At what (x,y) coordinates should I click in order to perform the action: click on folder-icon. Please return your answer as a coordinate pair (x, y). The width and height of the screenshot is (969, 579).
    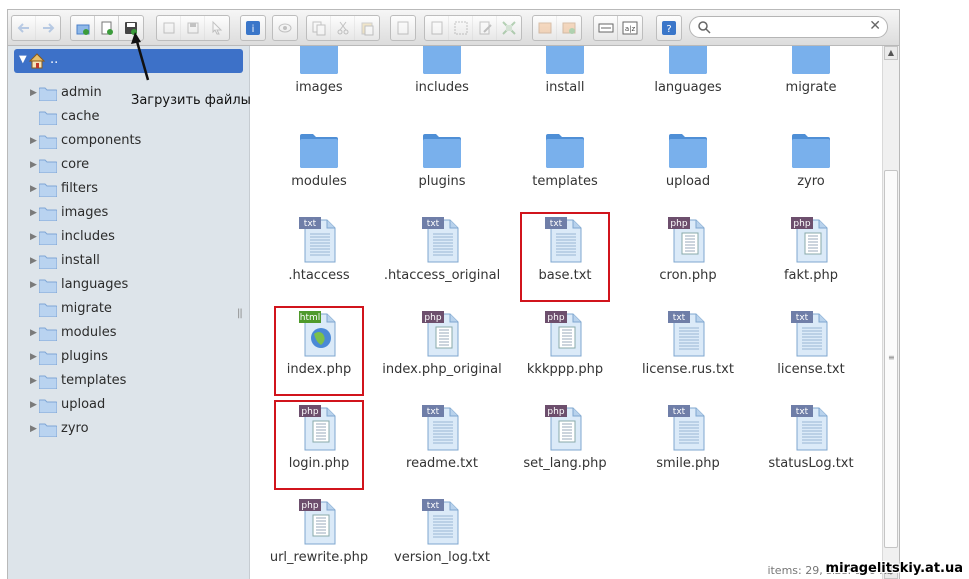
    Looking at the image, I should click on (48, 430).